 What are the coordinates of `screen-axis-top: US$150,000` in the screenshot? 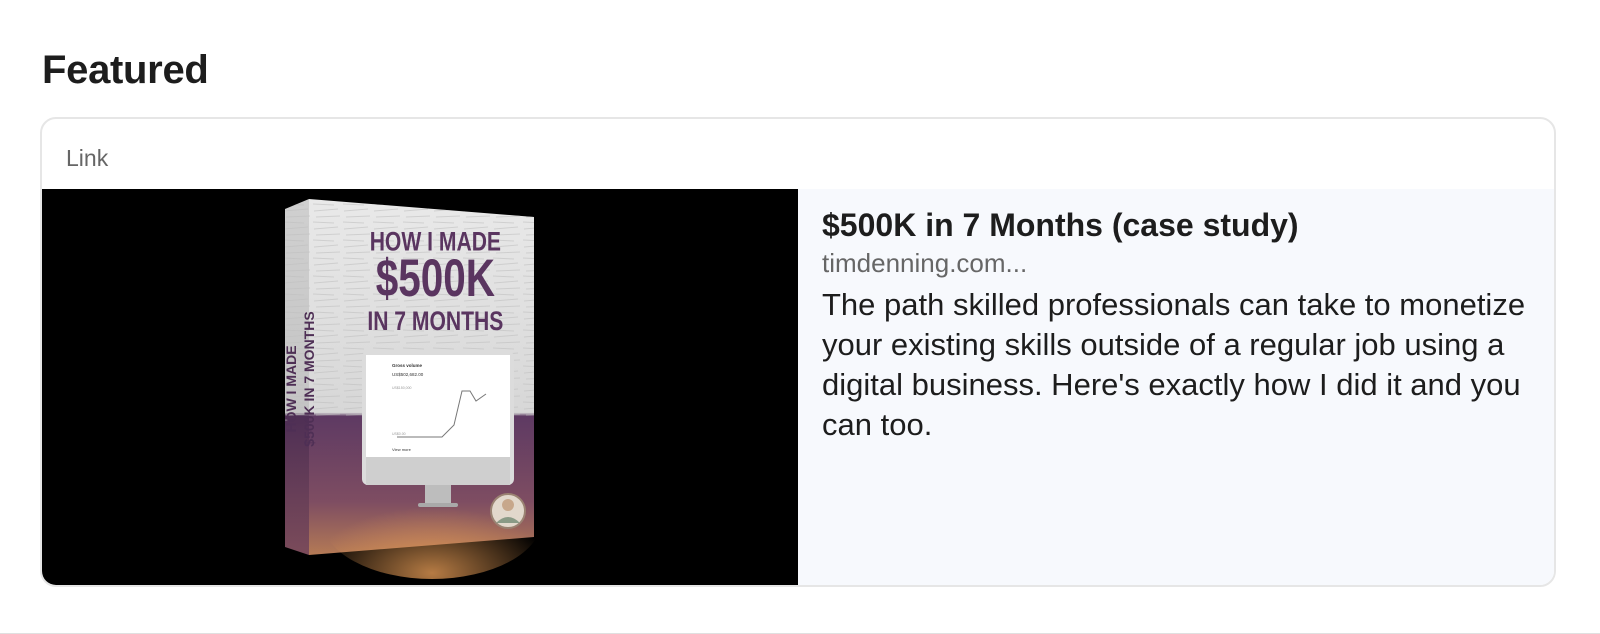 It's located at (402, 388).